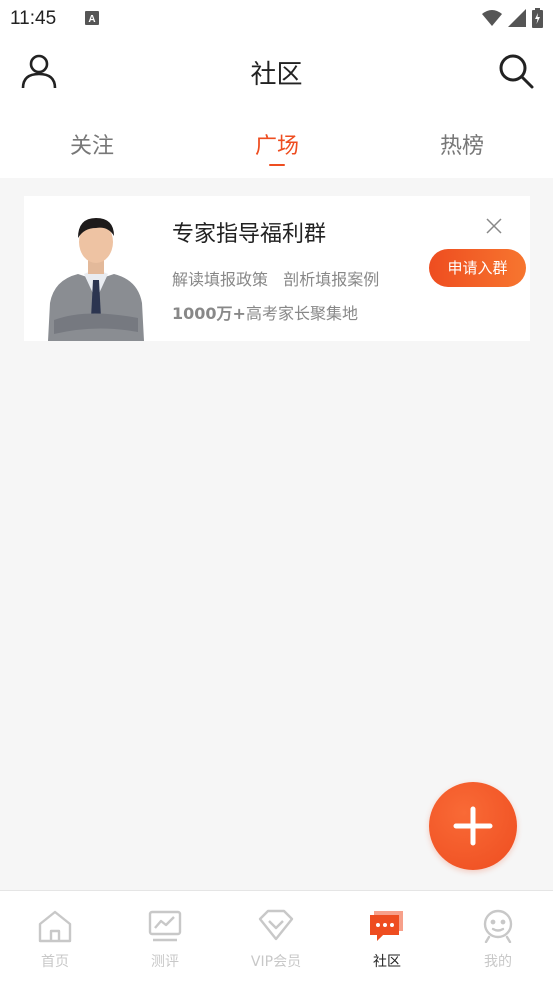 The image size is (553, 984). Describe the element at coordinates (492, 18) in the screenshot. I see `wifi-icon` at that location.